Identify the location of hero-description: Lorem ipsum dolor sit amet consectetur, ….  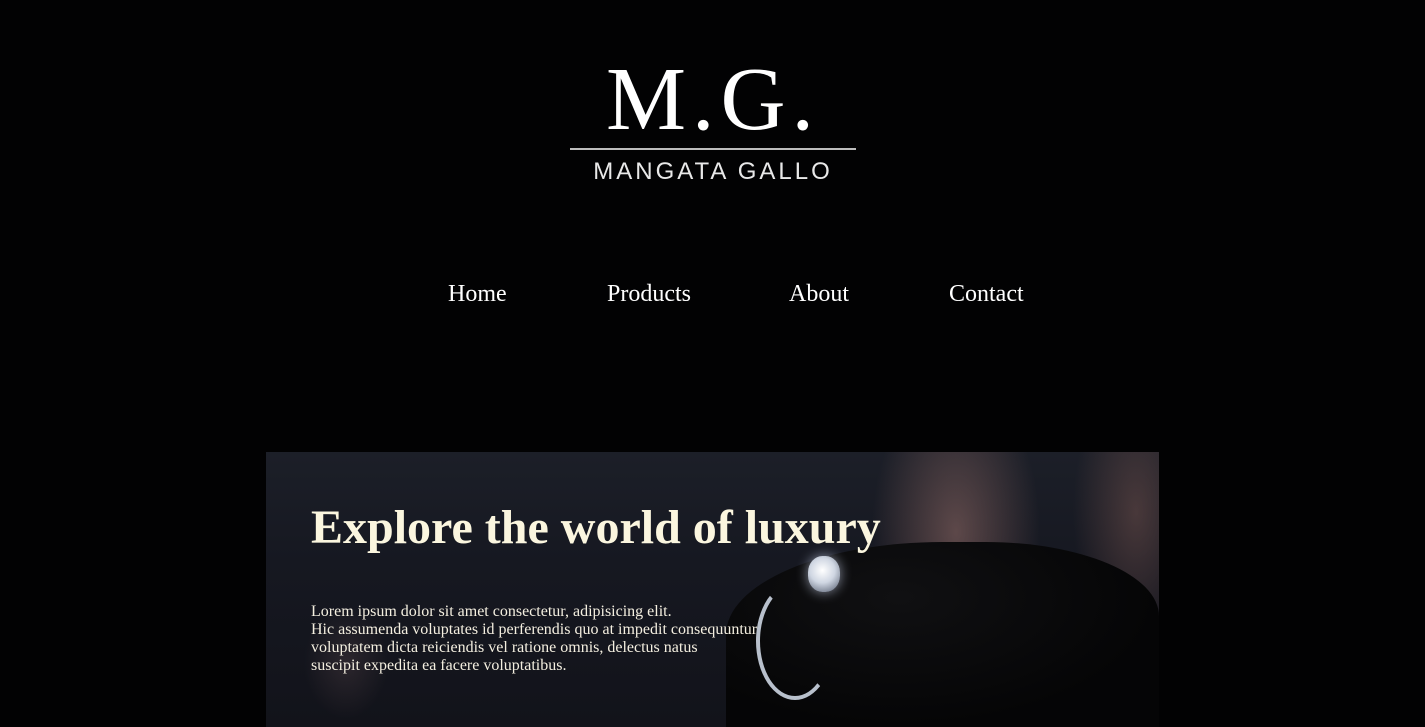
(546, 639).